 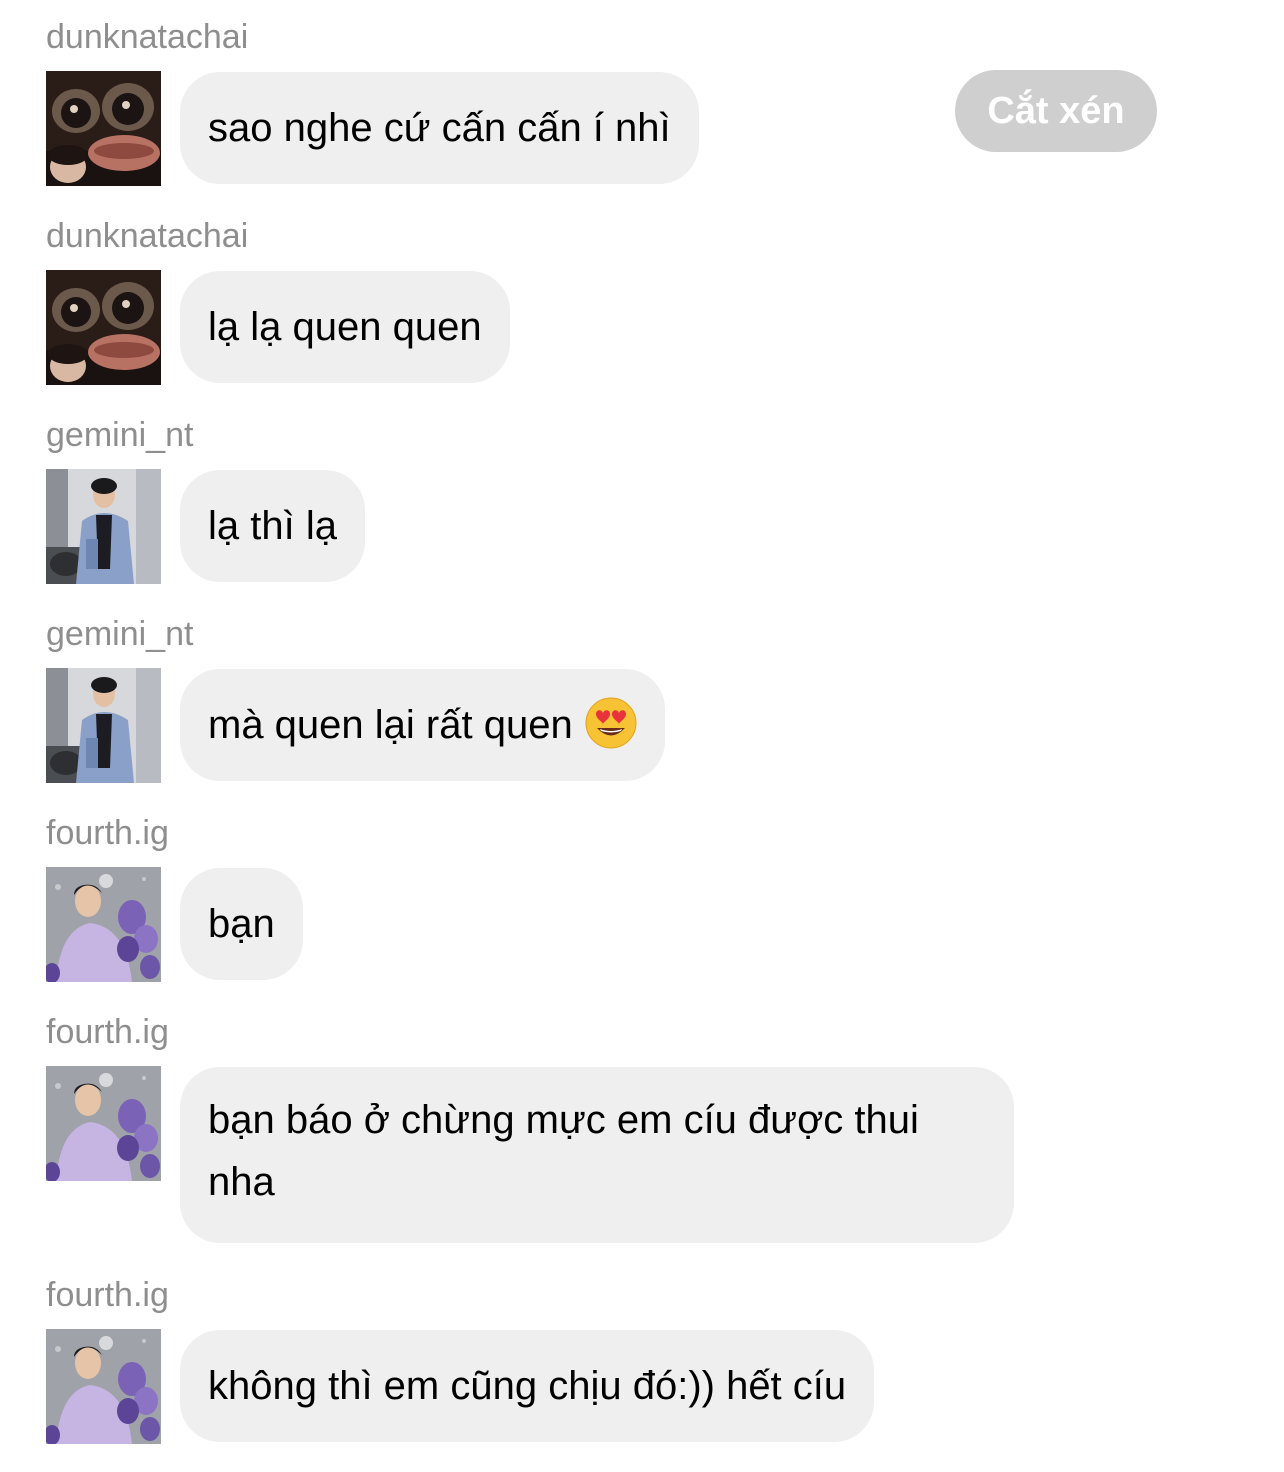 I want to click on message-bubble: không thì em cũng chịu đó:)) hết cíu, so click(x=527, y=1386).